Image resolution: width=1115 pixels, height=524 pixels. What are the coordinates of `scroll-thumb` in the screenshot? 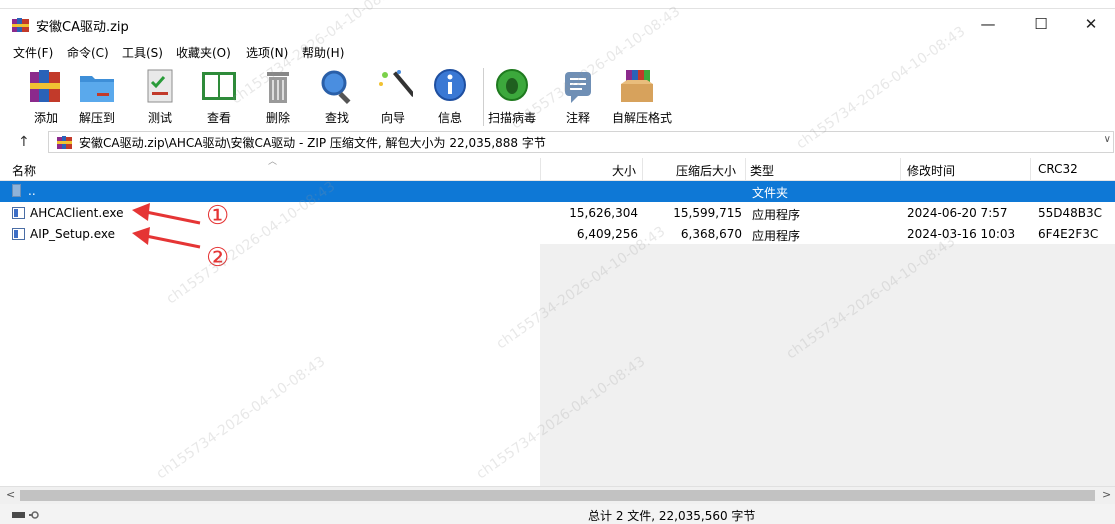 It's located at (557, 495).